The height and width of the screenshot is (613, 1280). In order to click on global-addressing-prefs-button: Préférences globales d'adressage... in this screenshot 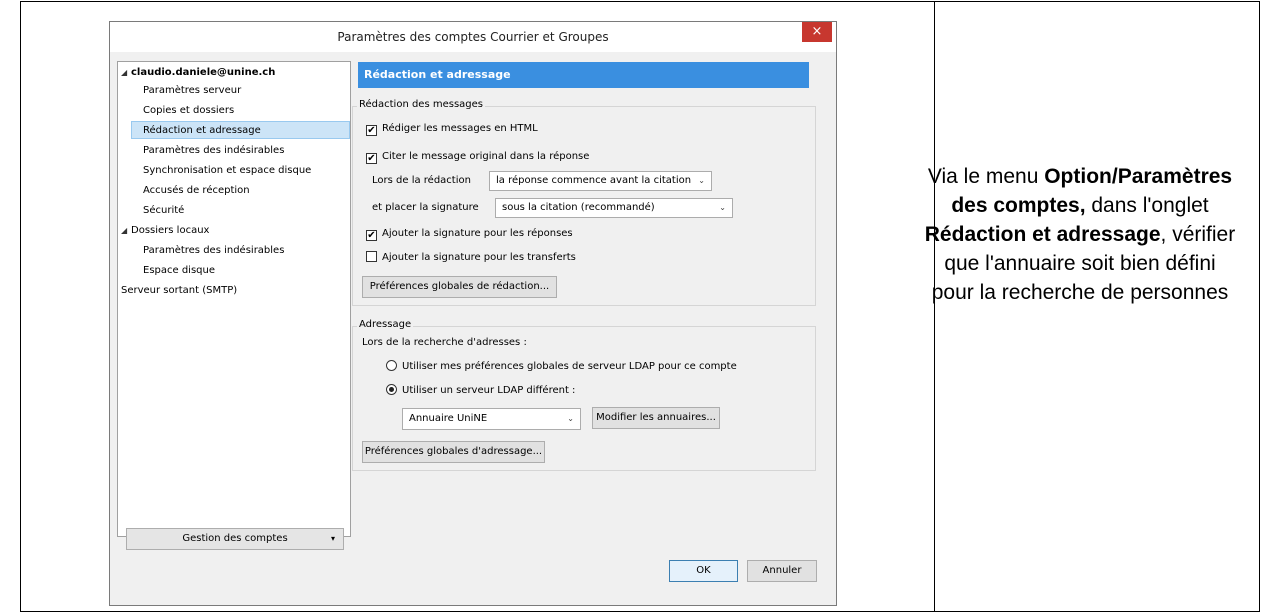, I will do `click(453, 452)`.